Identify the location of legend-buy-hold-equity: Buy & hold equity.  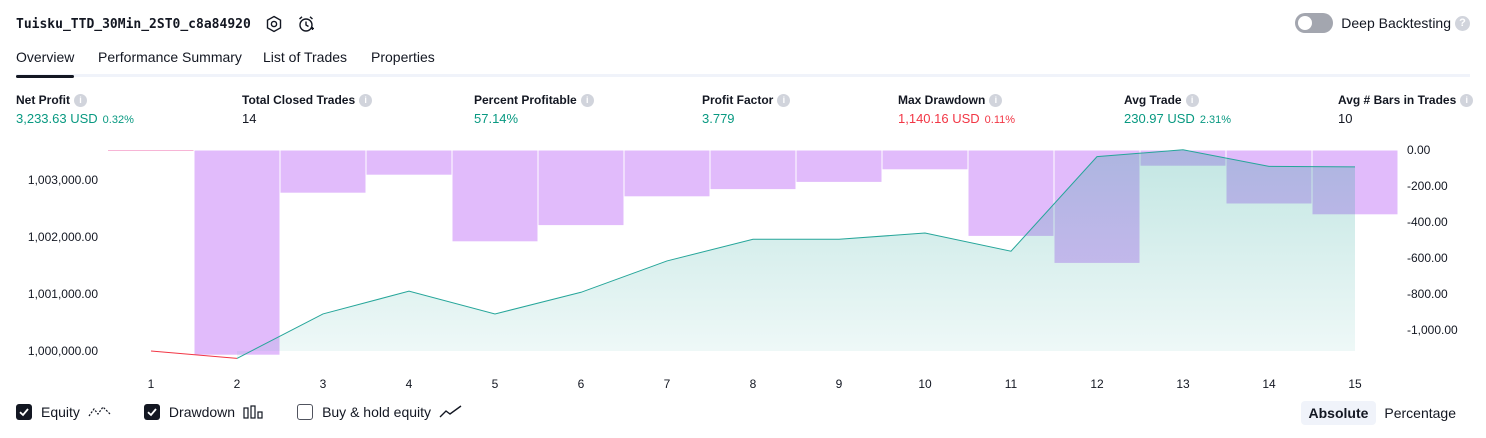
(380, 412).